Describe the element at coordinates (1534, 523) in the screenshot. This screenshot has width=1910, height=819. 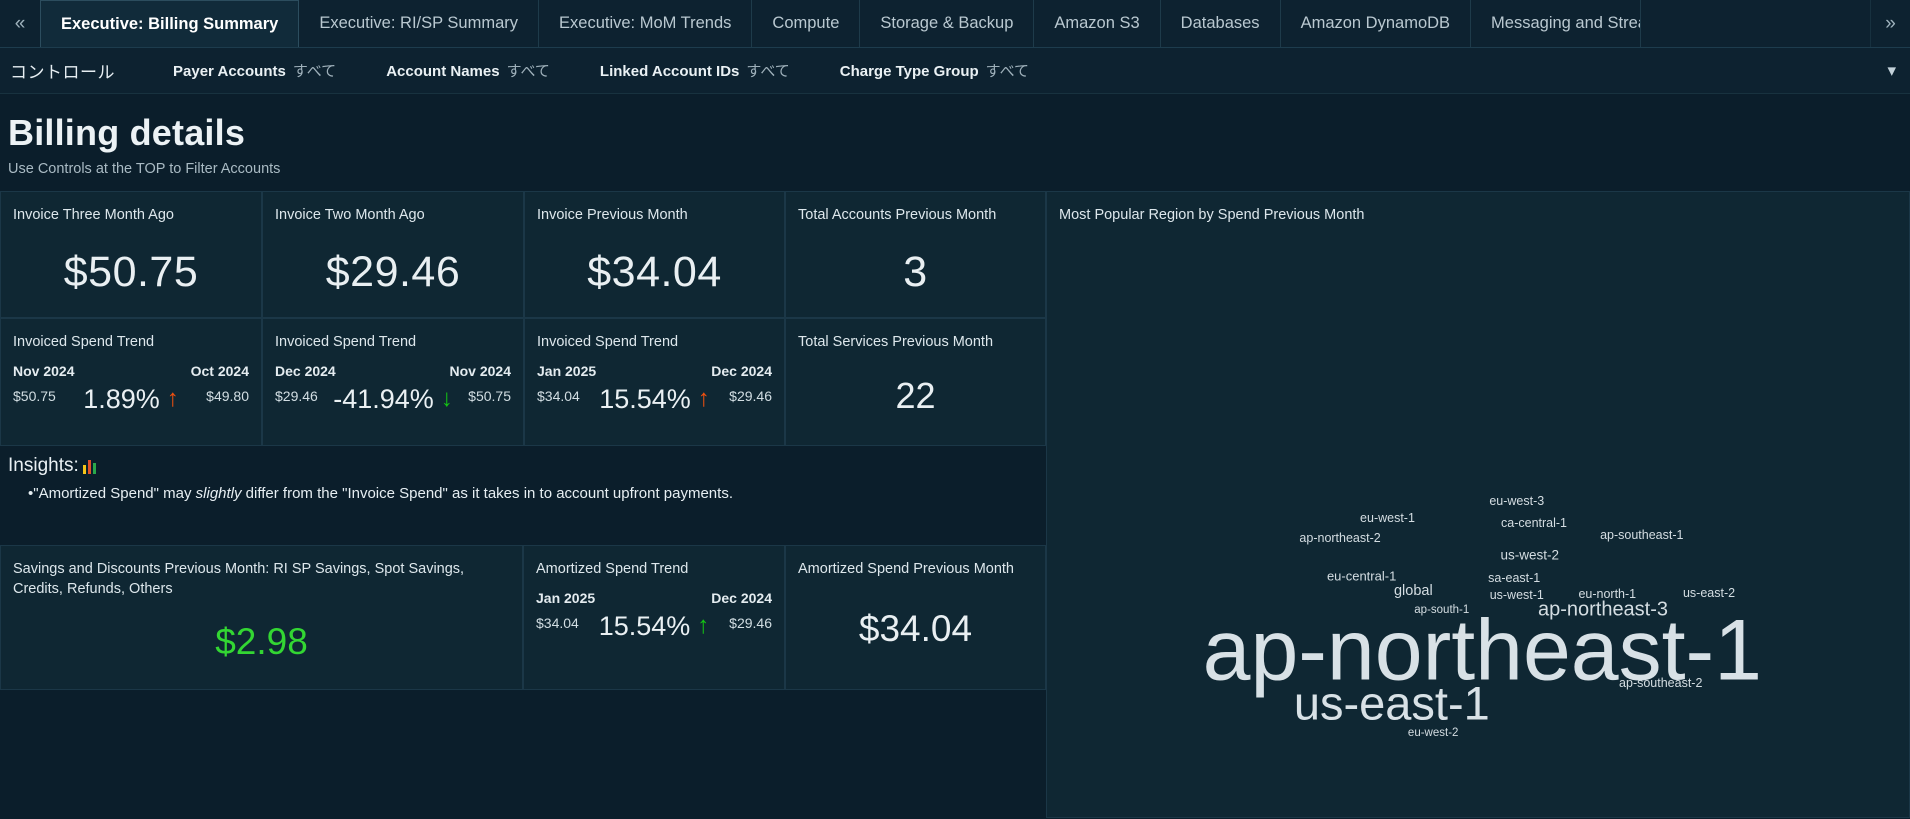
I see `word-cloud-item: ca-central-1` at that location.